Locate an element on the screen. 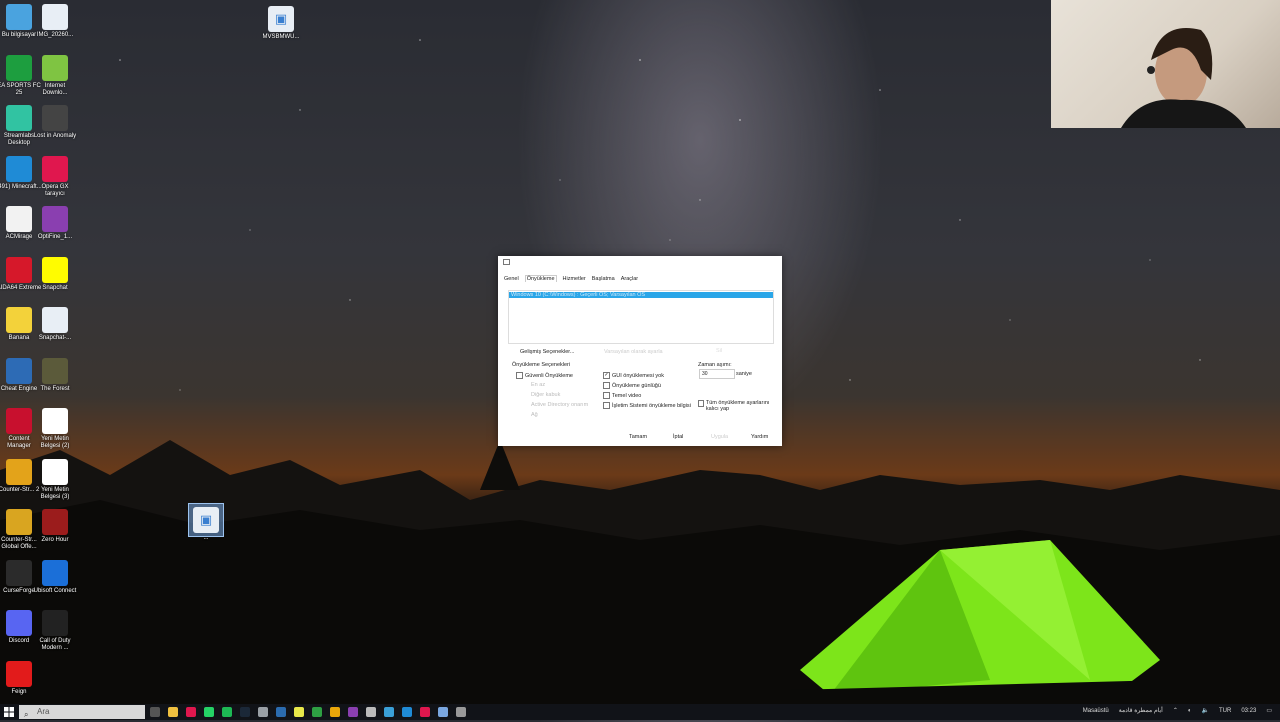 This screenshot has height=722, width=1280. desktop-icon: Zero Hour is located at coordinates (55, 526).